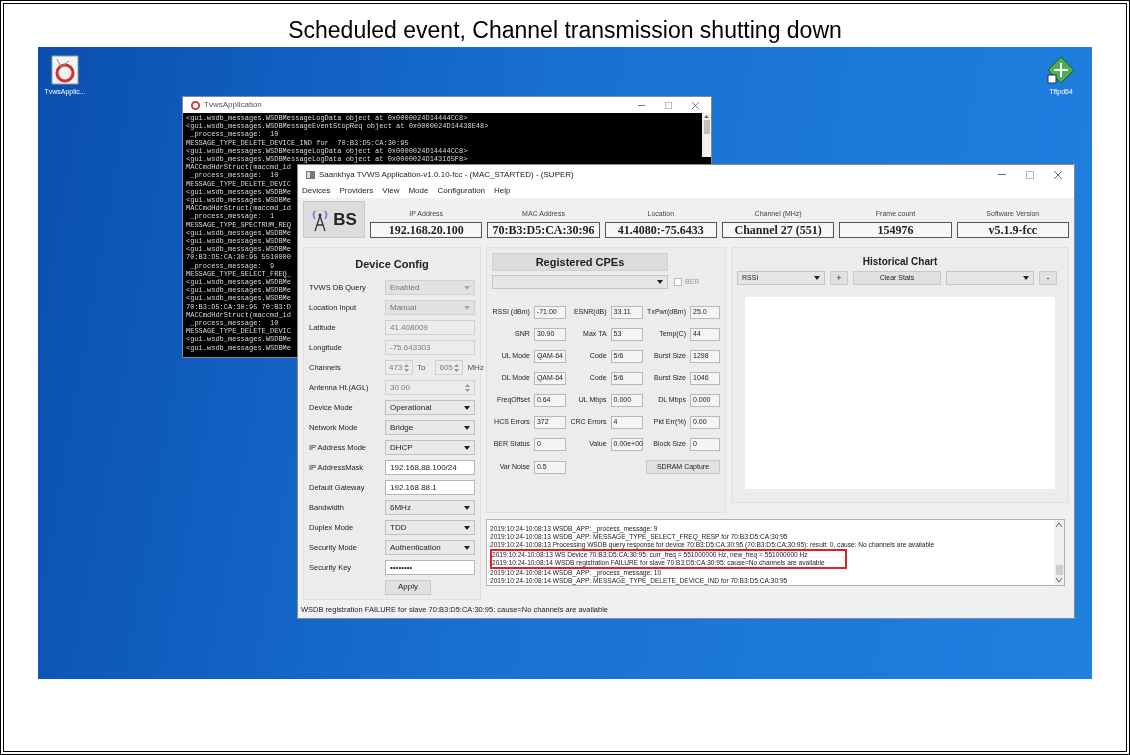 The image size is (1130, 755). What do you see at coordinates (430, 487) in the screenshot?
I see `input-field: 192.168.88.1` at bounding box center [430, 487].